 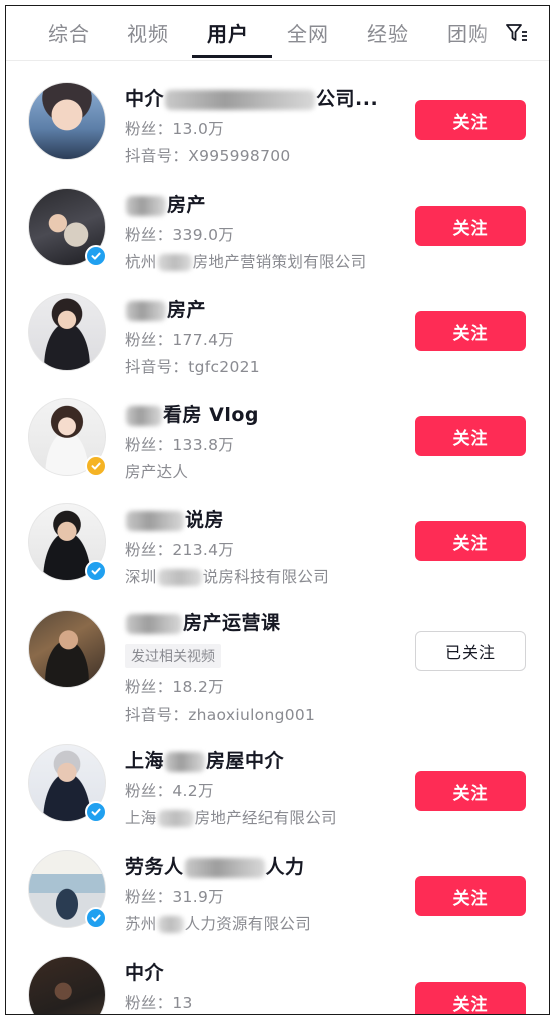 I want to click on douyin-id: 抖音号：X995998700, so click(x=208, y=156).